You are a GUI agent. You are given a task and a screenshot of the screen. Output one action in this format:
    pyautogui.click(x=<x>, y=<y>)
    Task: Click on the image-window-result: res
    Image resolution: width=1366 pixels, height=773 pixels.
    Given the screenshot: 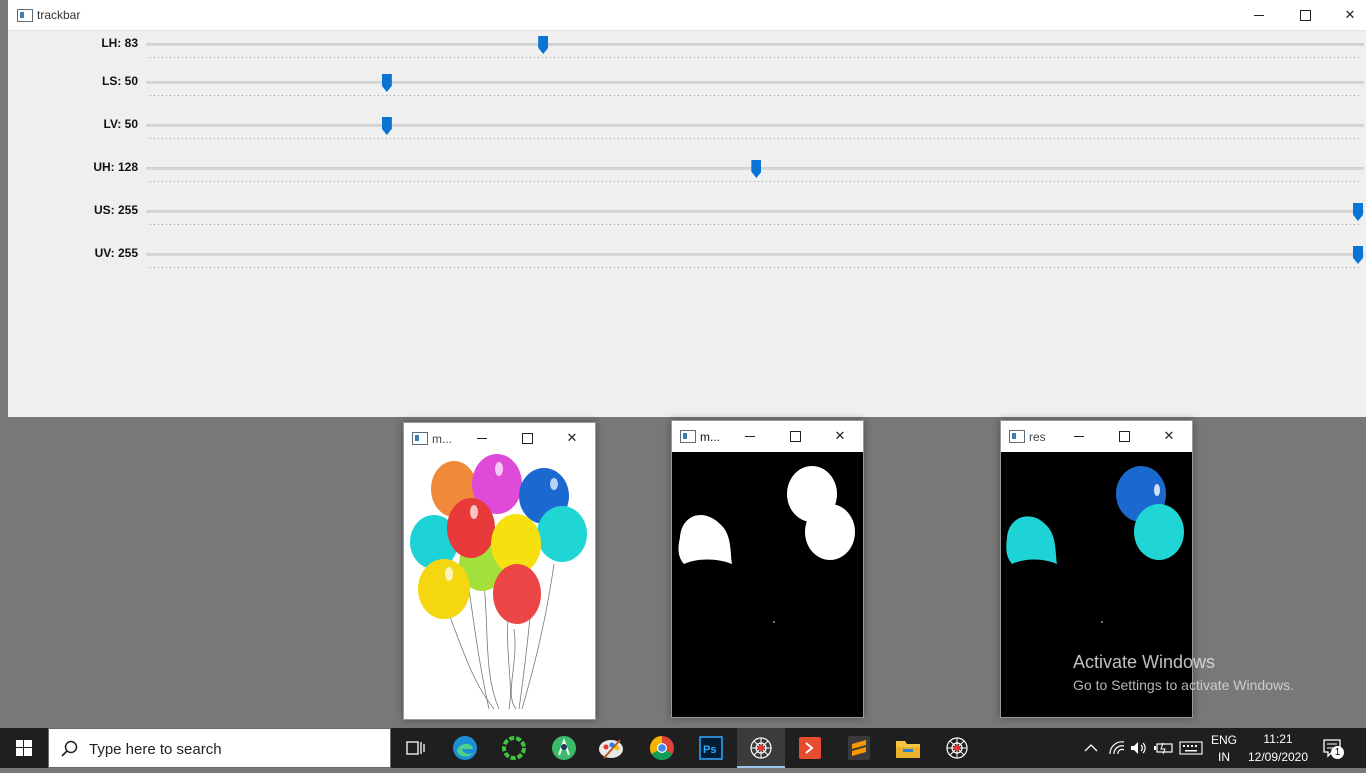 What is the action you would take?
    pyautogui.click(x=1096, y=569)
    